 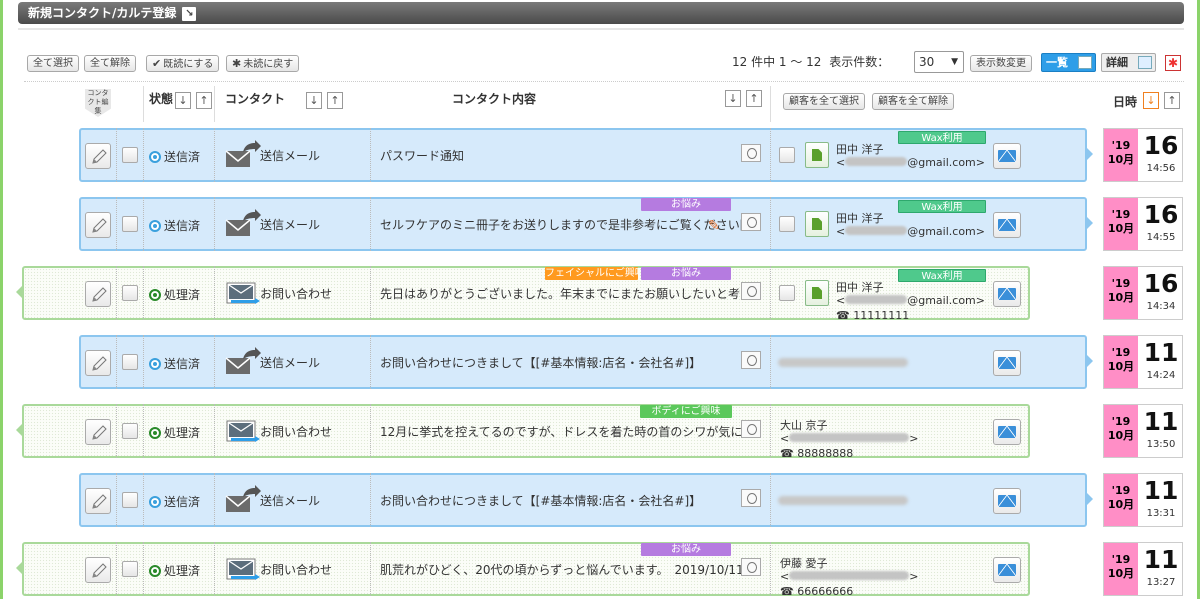 I want to click on datetime-sort-asc: ↑, so click(x=1172, y=100).